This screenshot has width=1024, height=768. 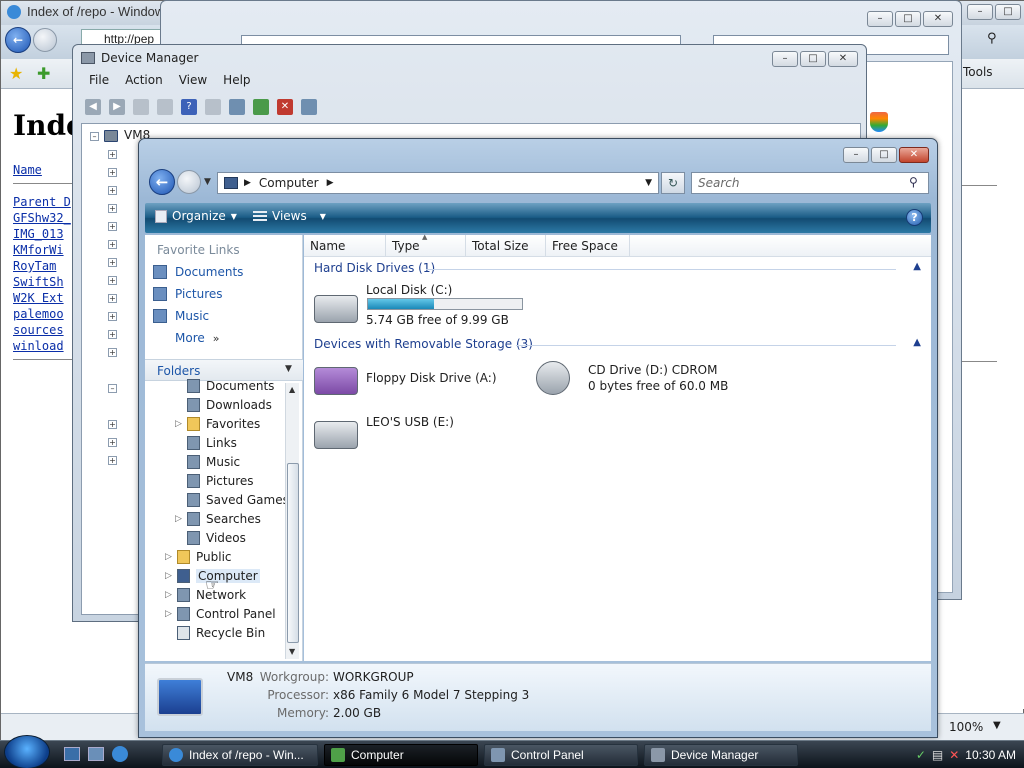 What do you see at coordinates (990, 755) in the screenshot?
I see `clock: 10:30 AM` at bounding box center [990, 755].